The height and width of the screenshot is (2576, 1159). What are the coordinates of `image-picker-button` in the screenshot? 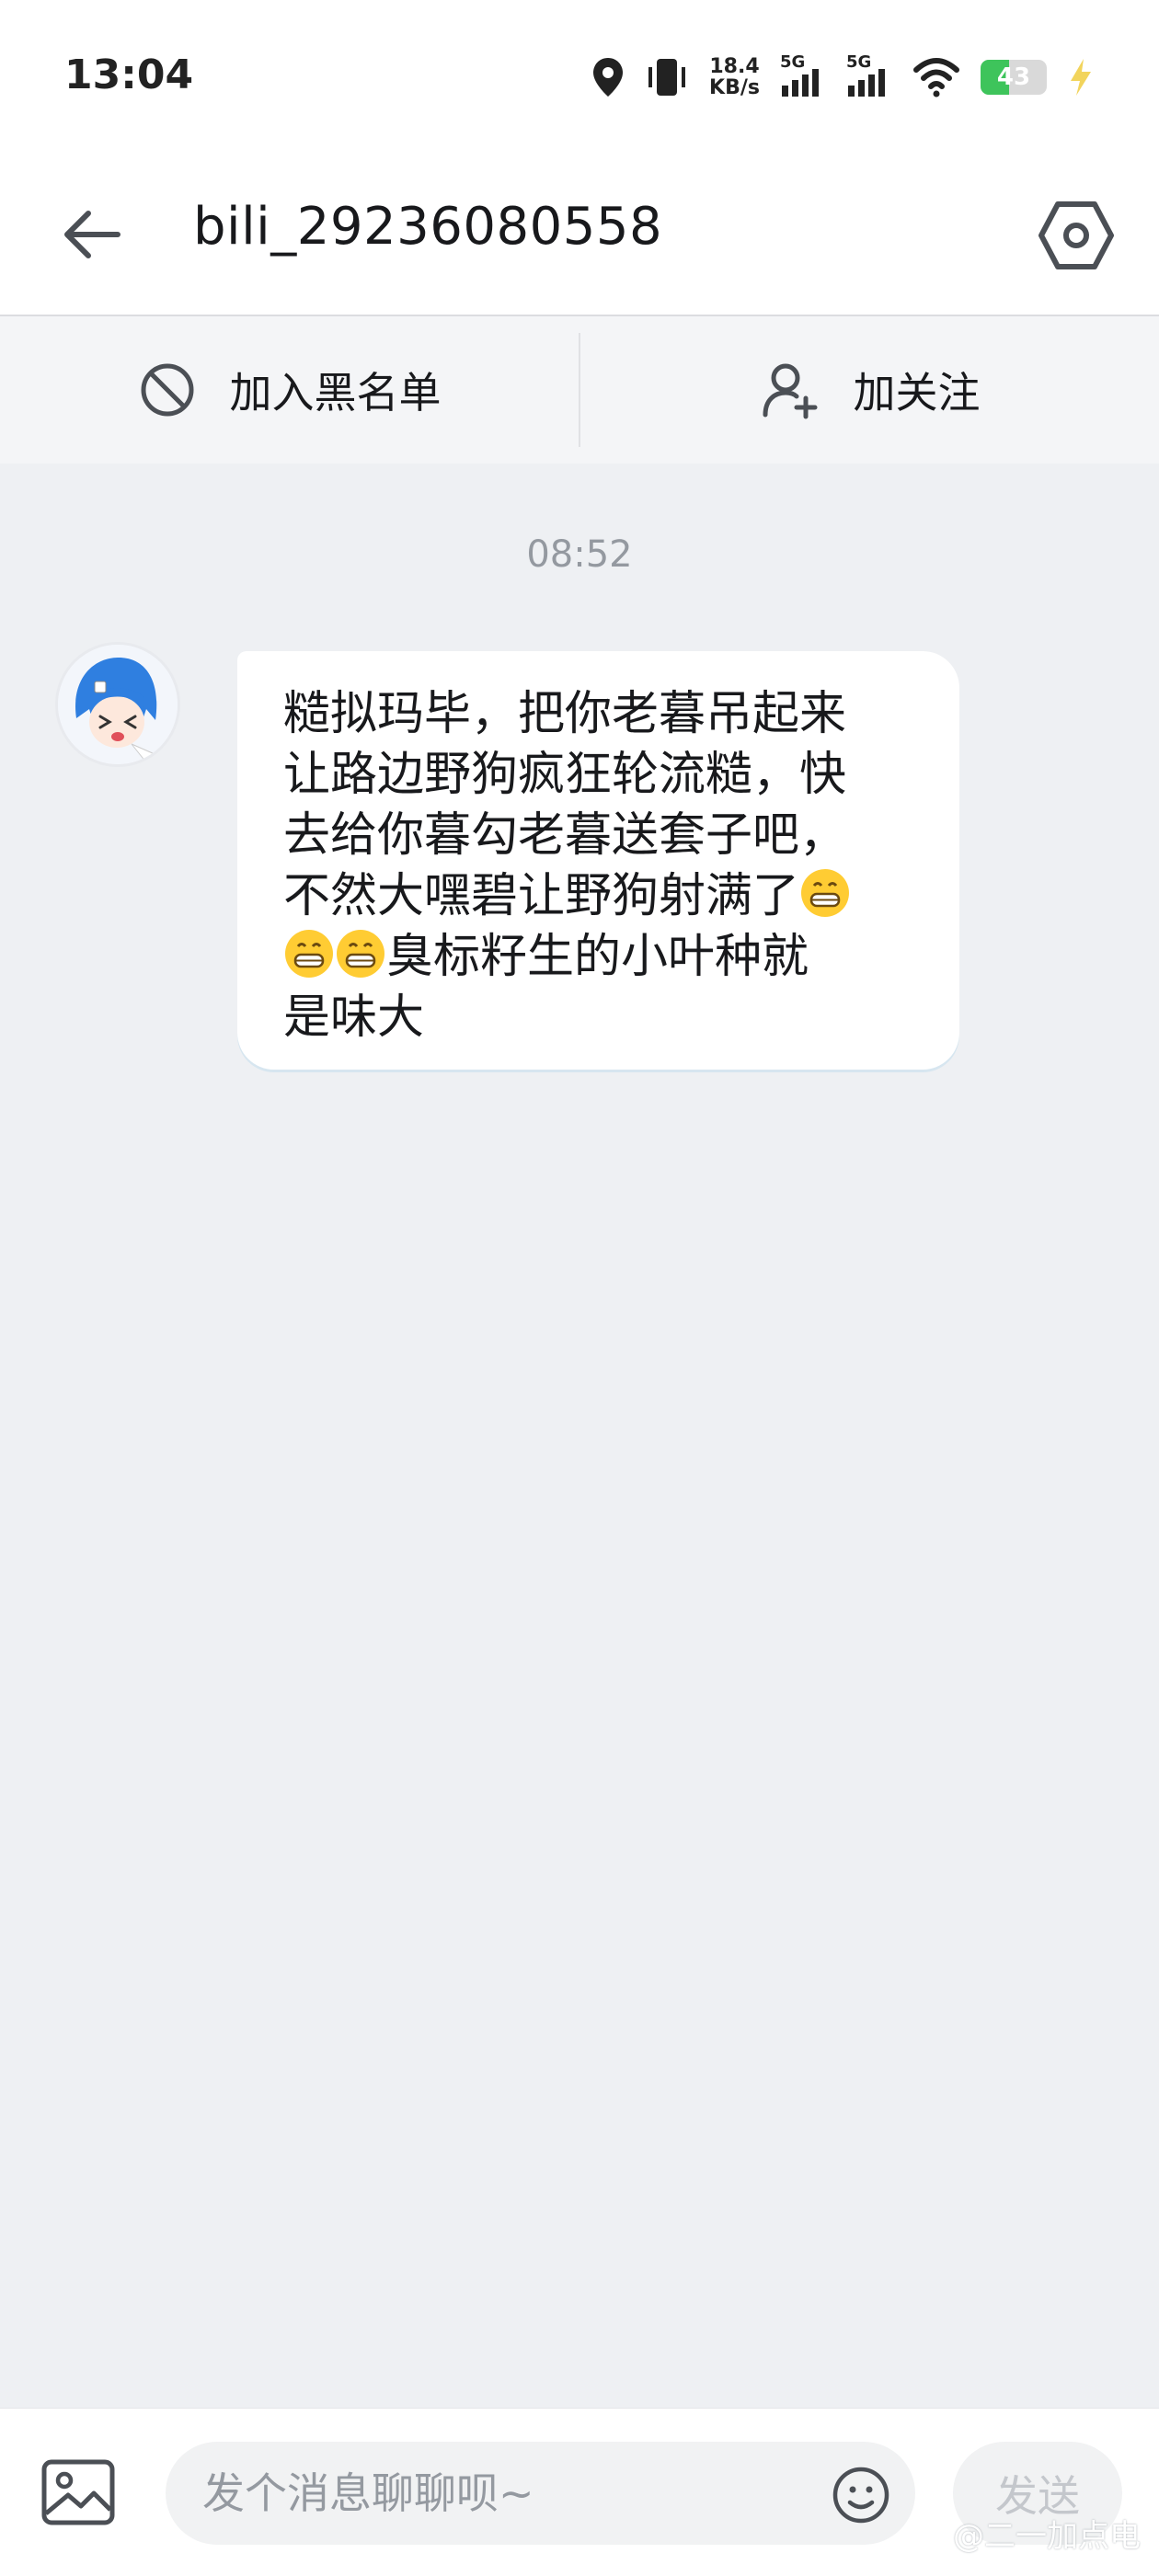 It's located at (78, 2493).